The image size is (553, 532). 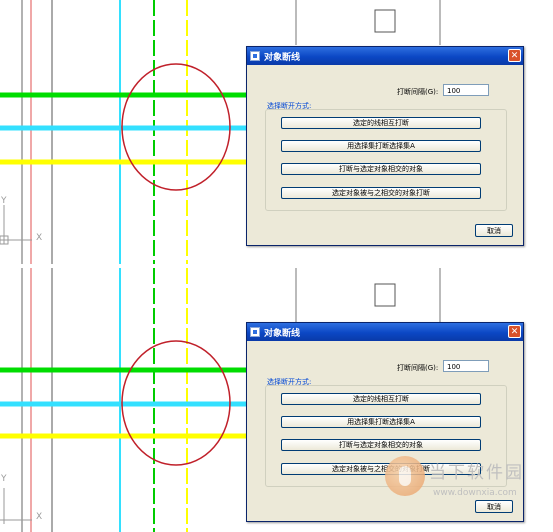 I want to click on watermark-url: www.downxia.com, so click(x=475, y=493).